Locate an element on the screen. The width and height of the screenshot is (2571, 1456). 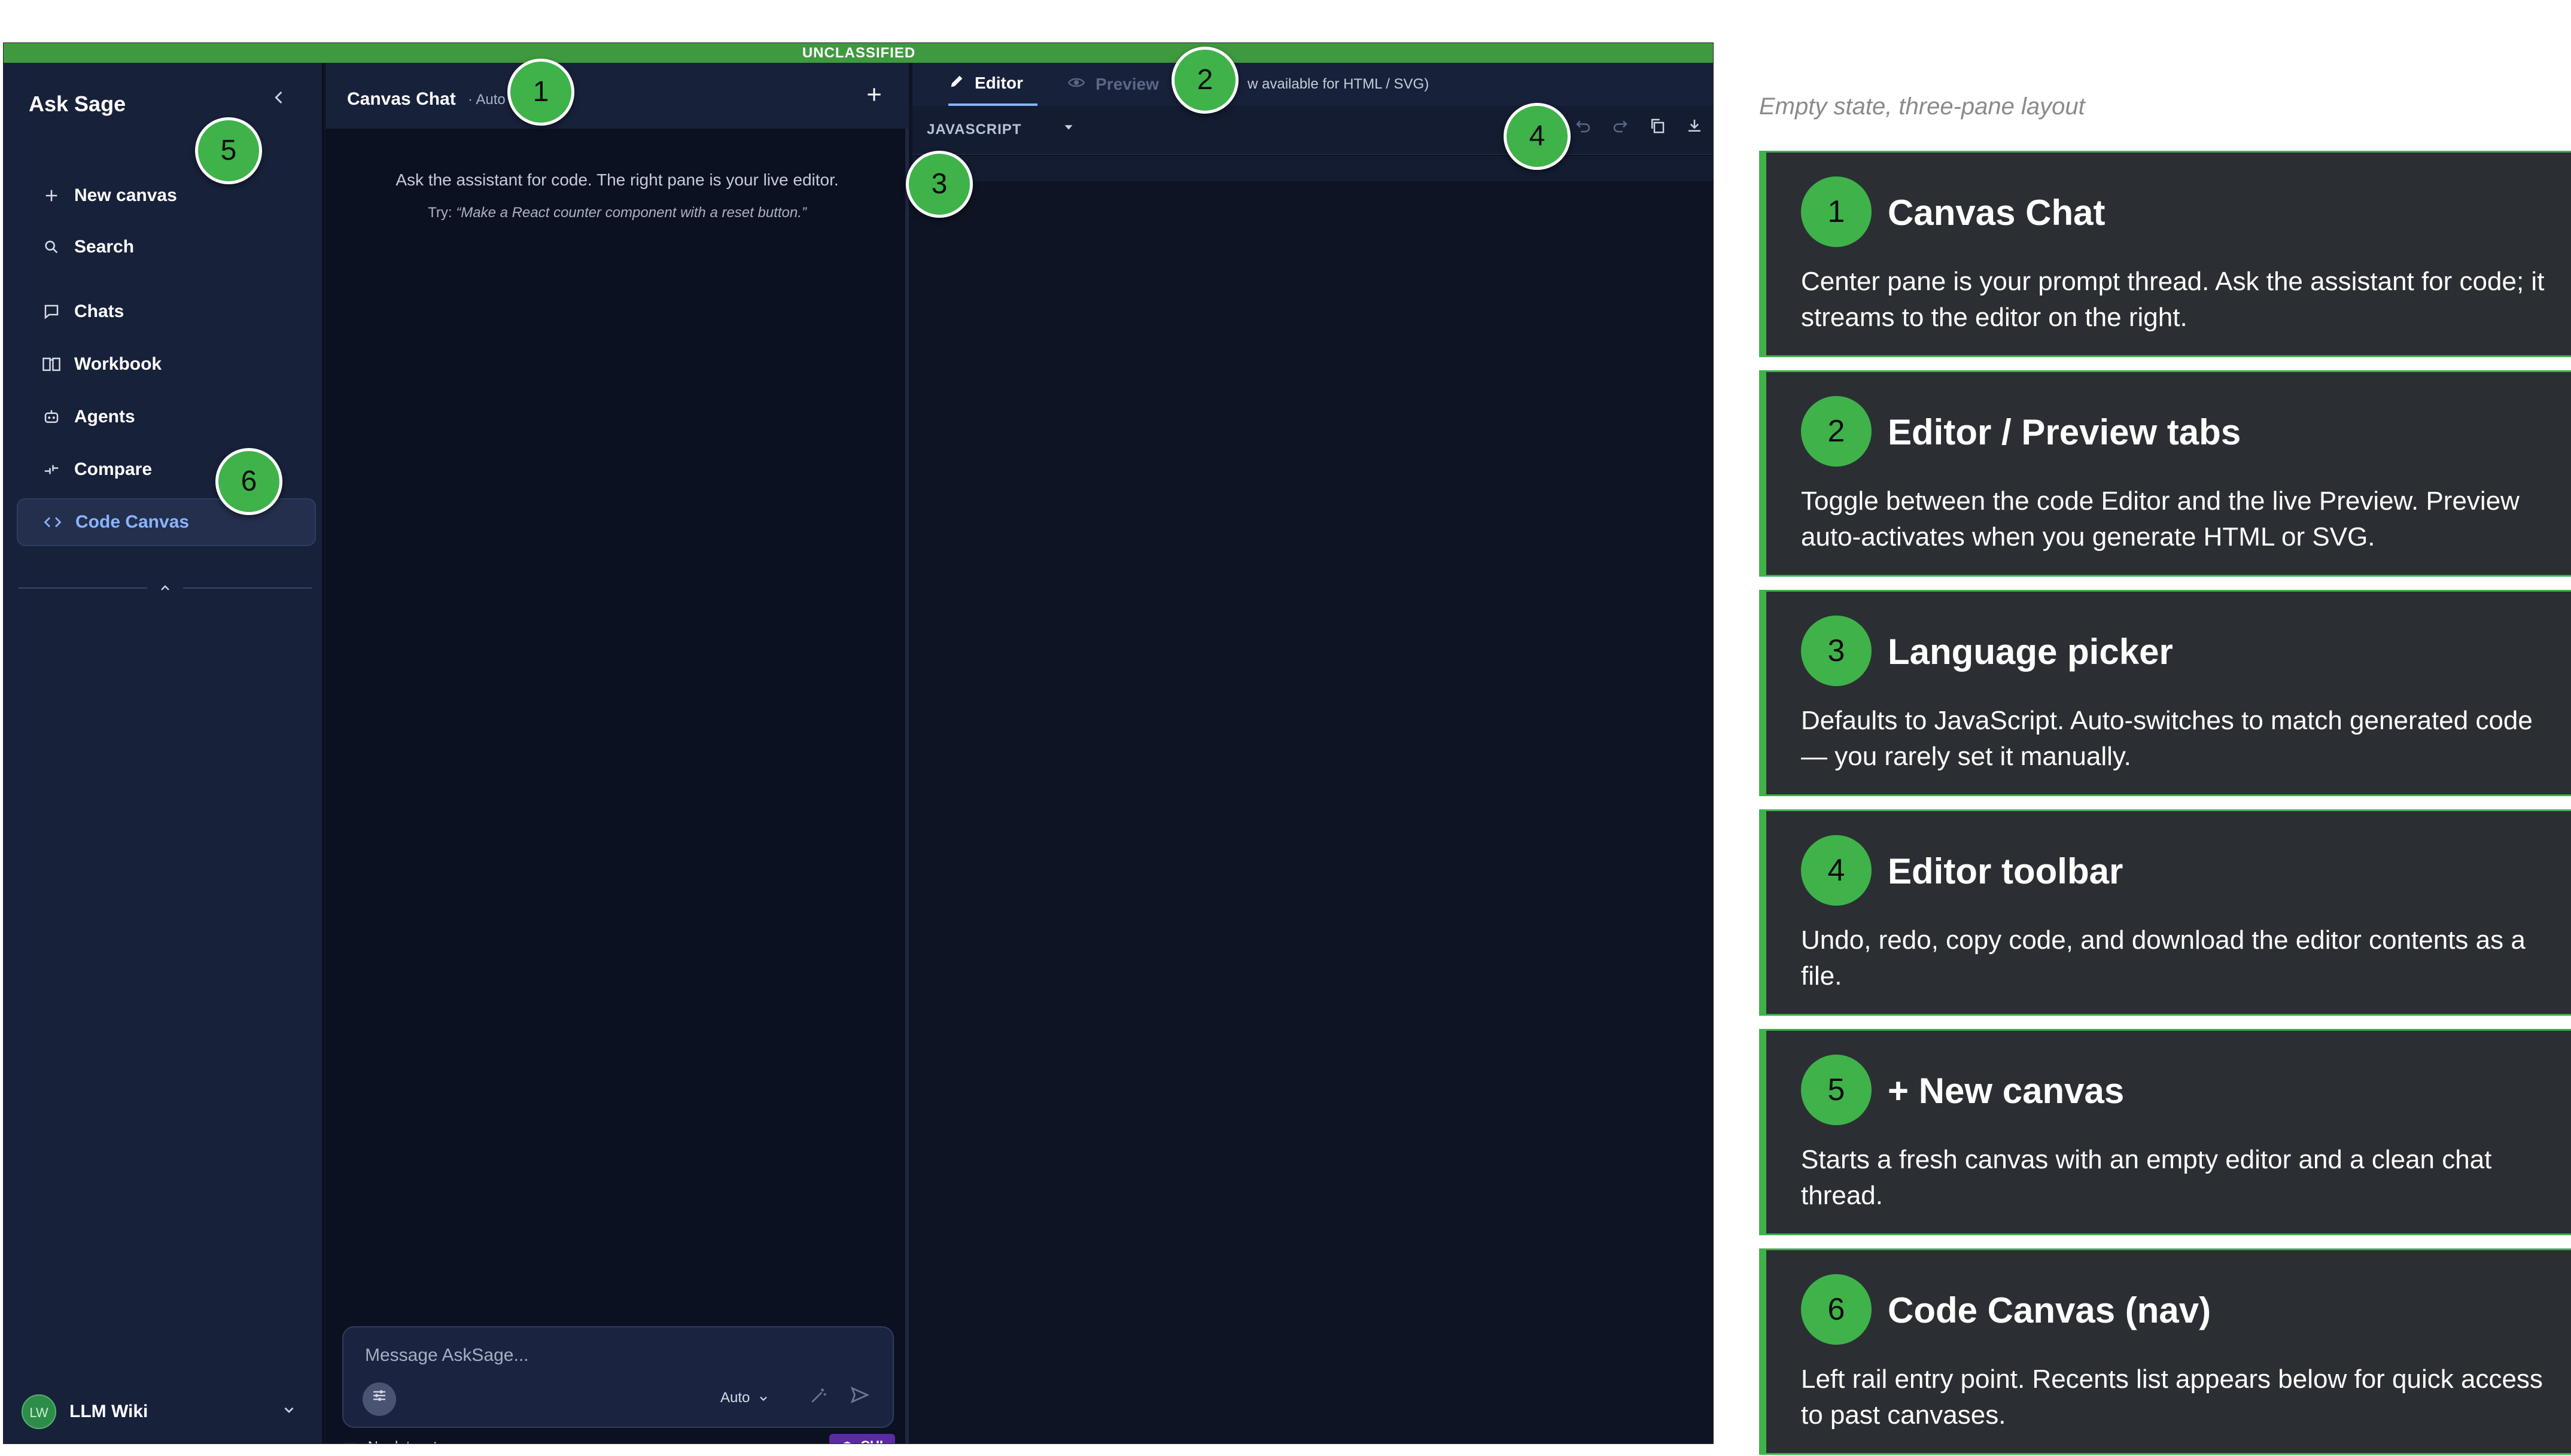
user-menu: LW LLM Wiki is located at coordinates (165, 1412).